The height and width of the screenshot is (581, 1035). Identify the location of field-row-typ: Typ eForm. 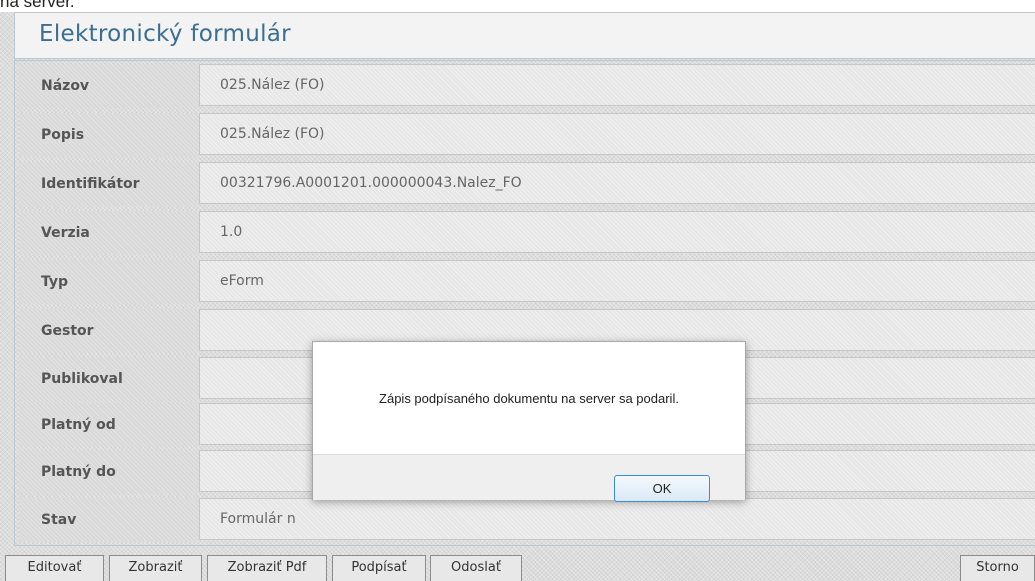
(525, 282).